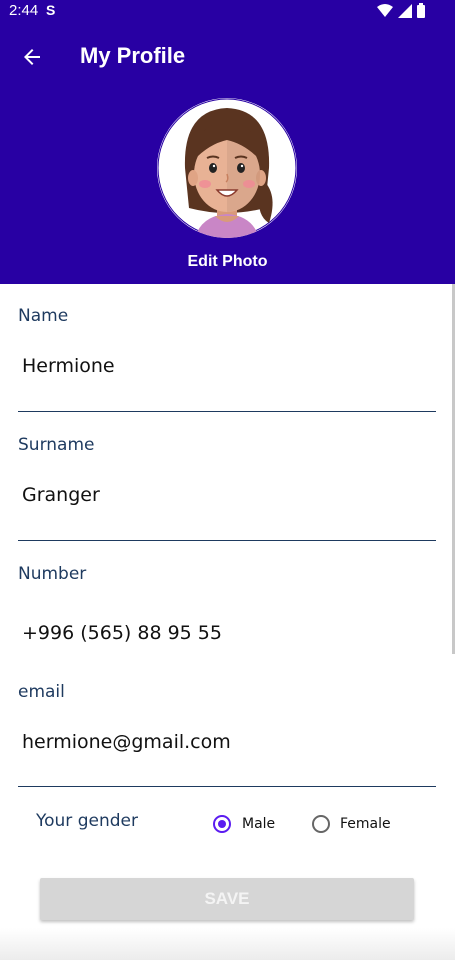 This screenshot has height=960, width=455. Describe the element at coordinates (385, 10) in the screenshot. I see `wifi-icon` at that location.